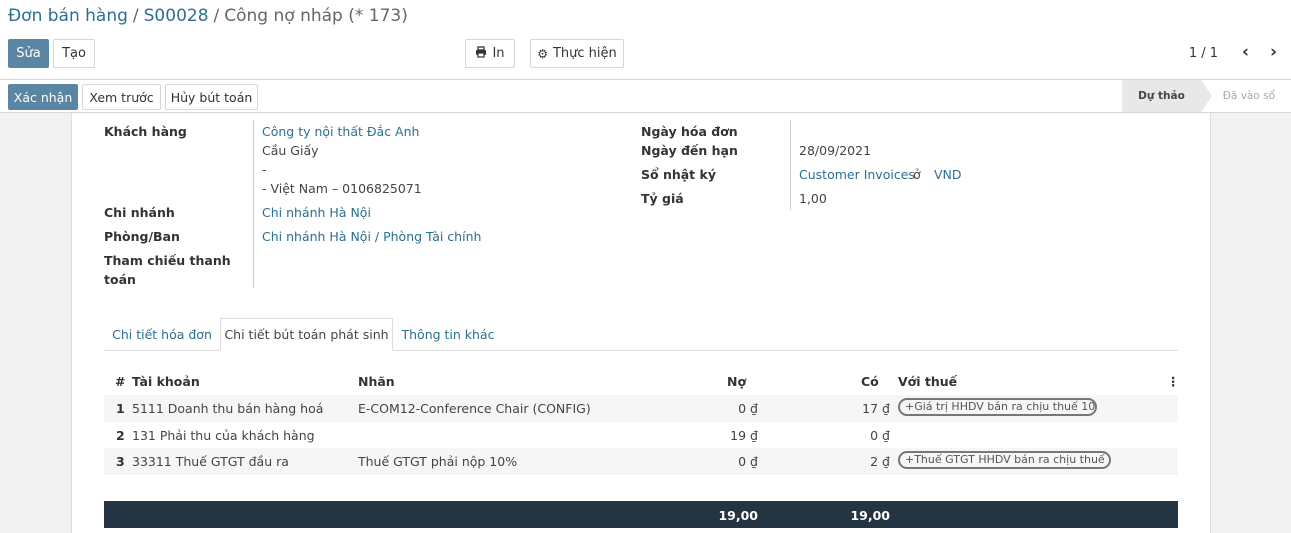 The width and height of the screenshot is (1291, 533). What do you see at coordinates (857, 174) in the screenshot?
I see `journal-value: Customer Invoices` at bounding box center [857, 174].